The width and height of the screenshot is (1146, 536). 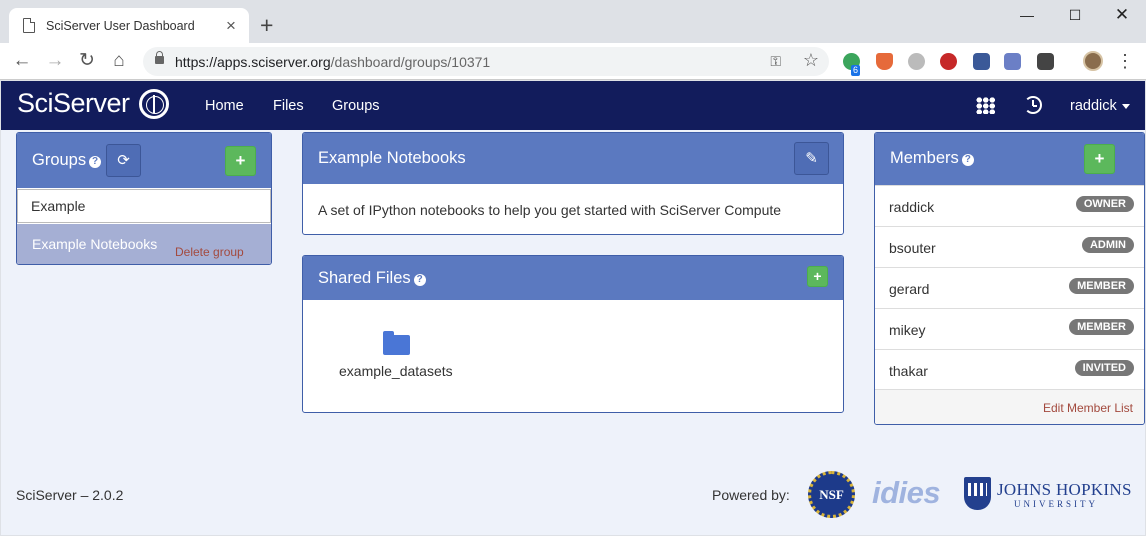 I want to click on close-tab-icon: ×, so click(x=231, y=26).